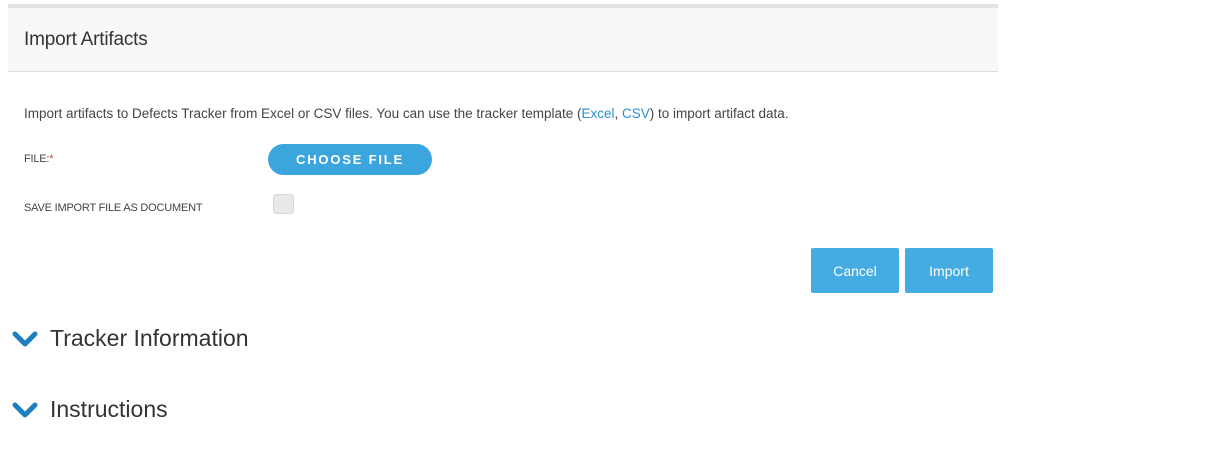 The height and width of the screenshot is (457, 1225). What do you see at coordinates (719, 113) in the screenshot?
I see `description-suffix: ) to import artifact data.` at bounding box center [719, 113].